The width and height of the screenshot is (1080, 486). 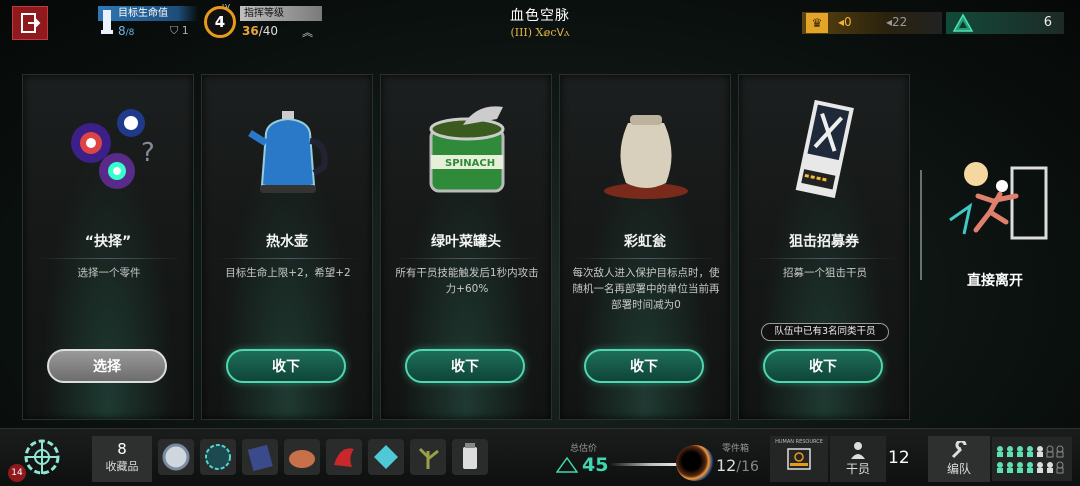 What do you see at coordinates (302, 457) in the screenshot?
I see `relic-cake-icon` at bounding box center [302, 457].